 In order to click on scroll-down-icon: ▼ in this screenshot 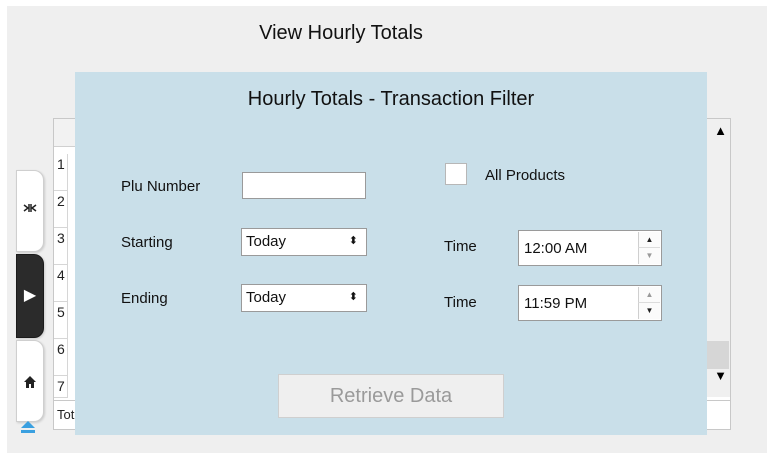, I will do `click(720, 375)`.